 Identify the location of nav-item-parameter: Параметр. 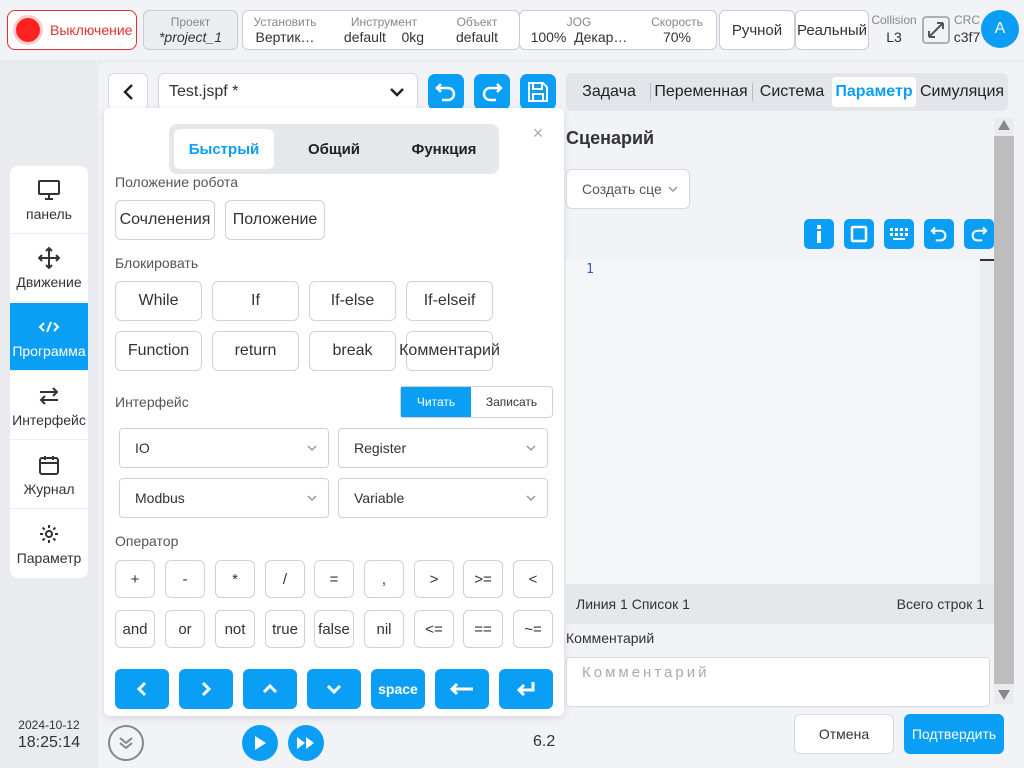
(49, 544).